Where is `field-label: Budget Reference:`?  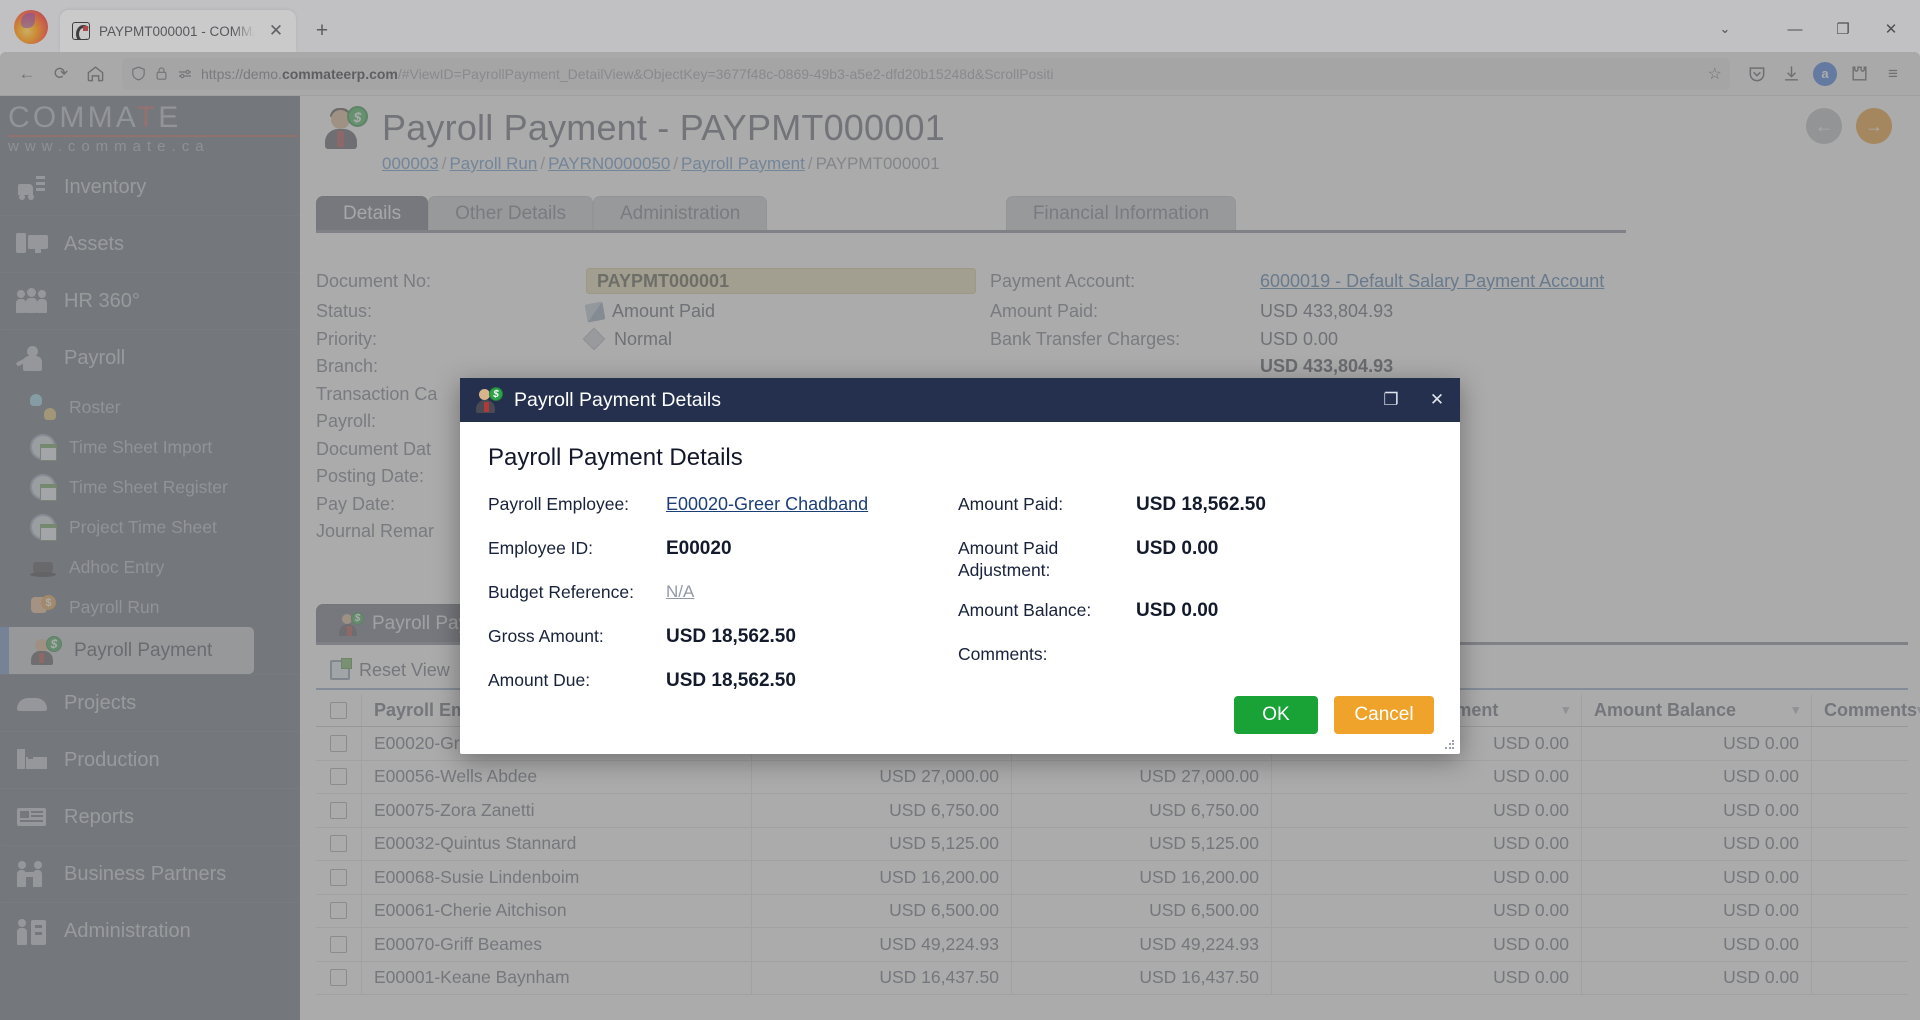
field-label: Budget Reference: is located at coordinates (561, 592).